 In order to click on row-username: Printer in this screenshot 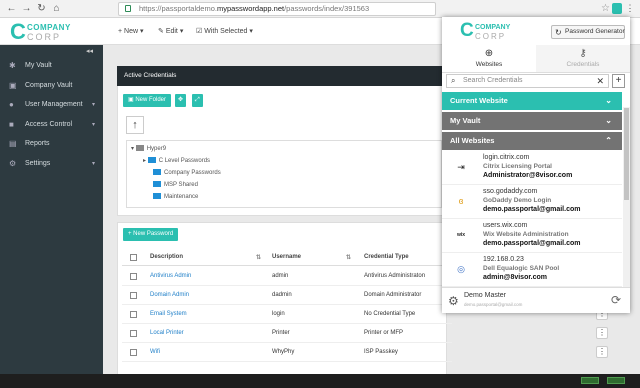, I will do `click(281, 333)`.